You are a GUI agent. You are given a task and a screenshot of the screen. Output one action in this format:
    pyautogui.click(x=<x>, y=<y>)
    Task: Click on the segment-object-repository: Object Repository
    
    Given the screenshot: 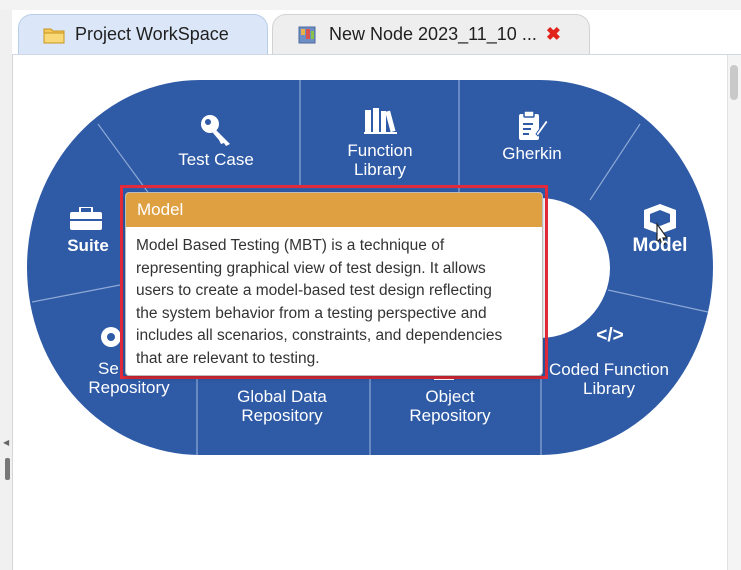 What is the action you would take?
    pyautogui.click(x=450, y=406)
    